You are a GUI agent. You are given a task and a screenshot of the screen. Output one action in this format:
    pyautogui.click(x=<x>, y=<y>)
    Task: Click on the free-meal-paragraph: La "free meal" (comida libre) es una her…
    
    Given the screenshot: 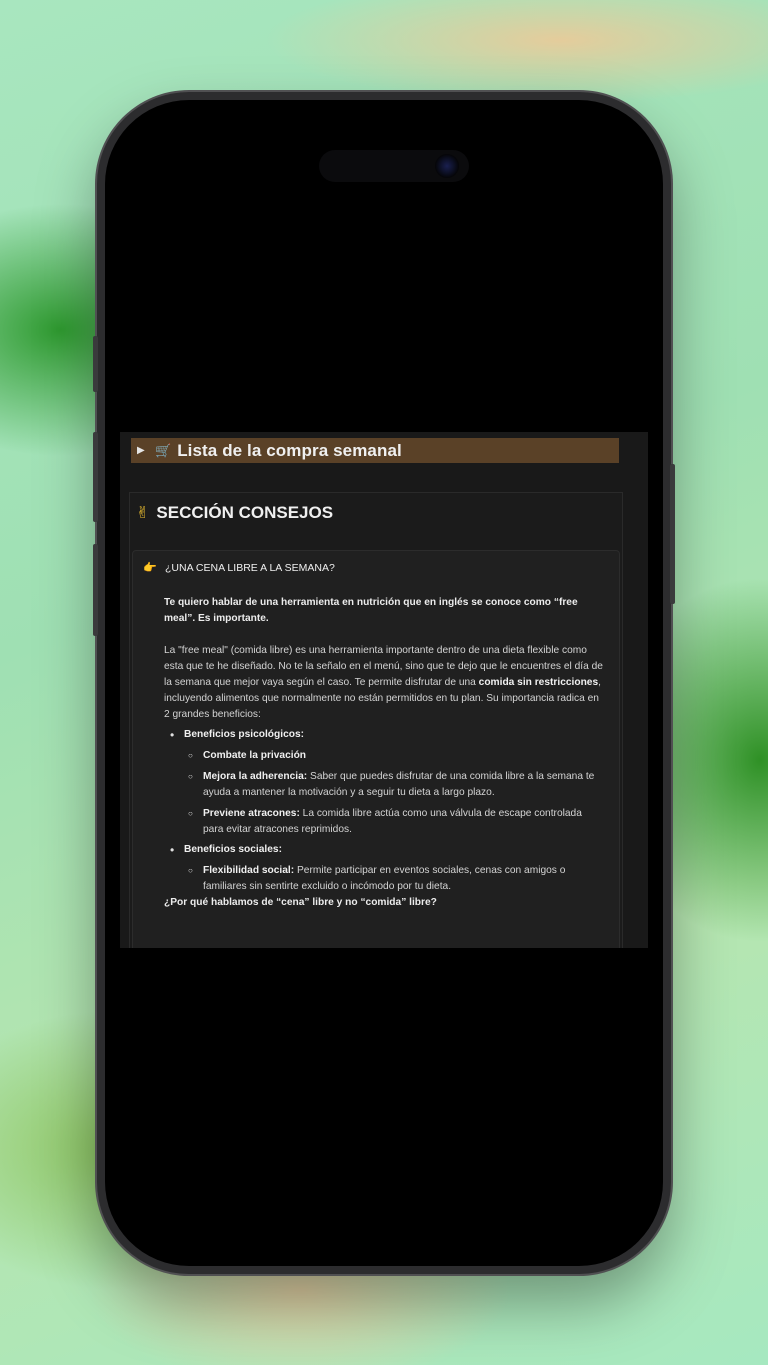 What is the action you would take?
    pyautogui.click(x=383, y=682)
    